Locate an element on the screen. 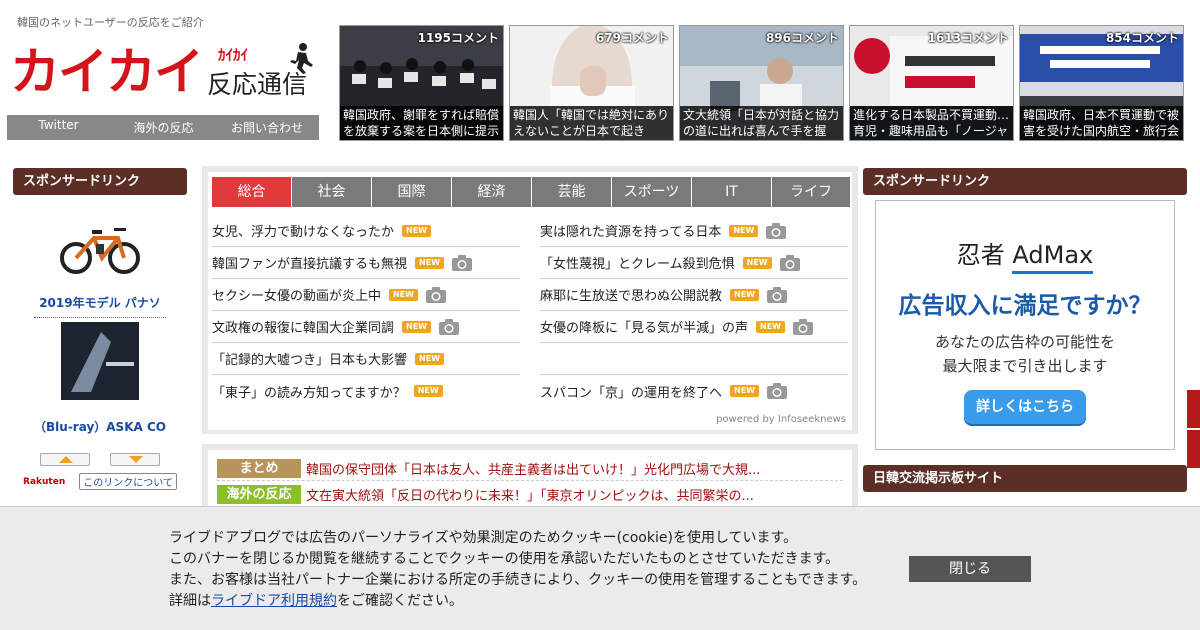  news-item: 「東子」の読み方知ってますか？ NEW is located at coordinates (366, 391).